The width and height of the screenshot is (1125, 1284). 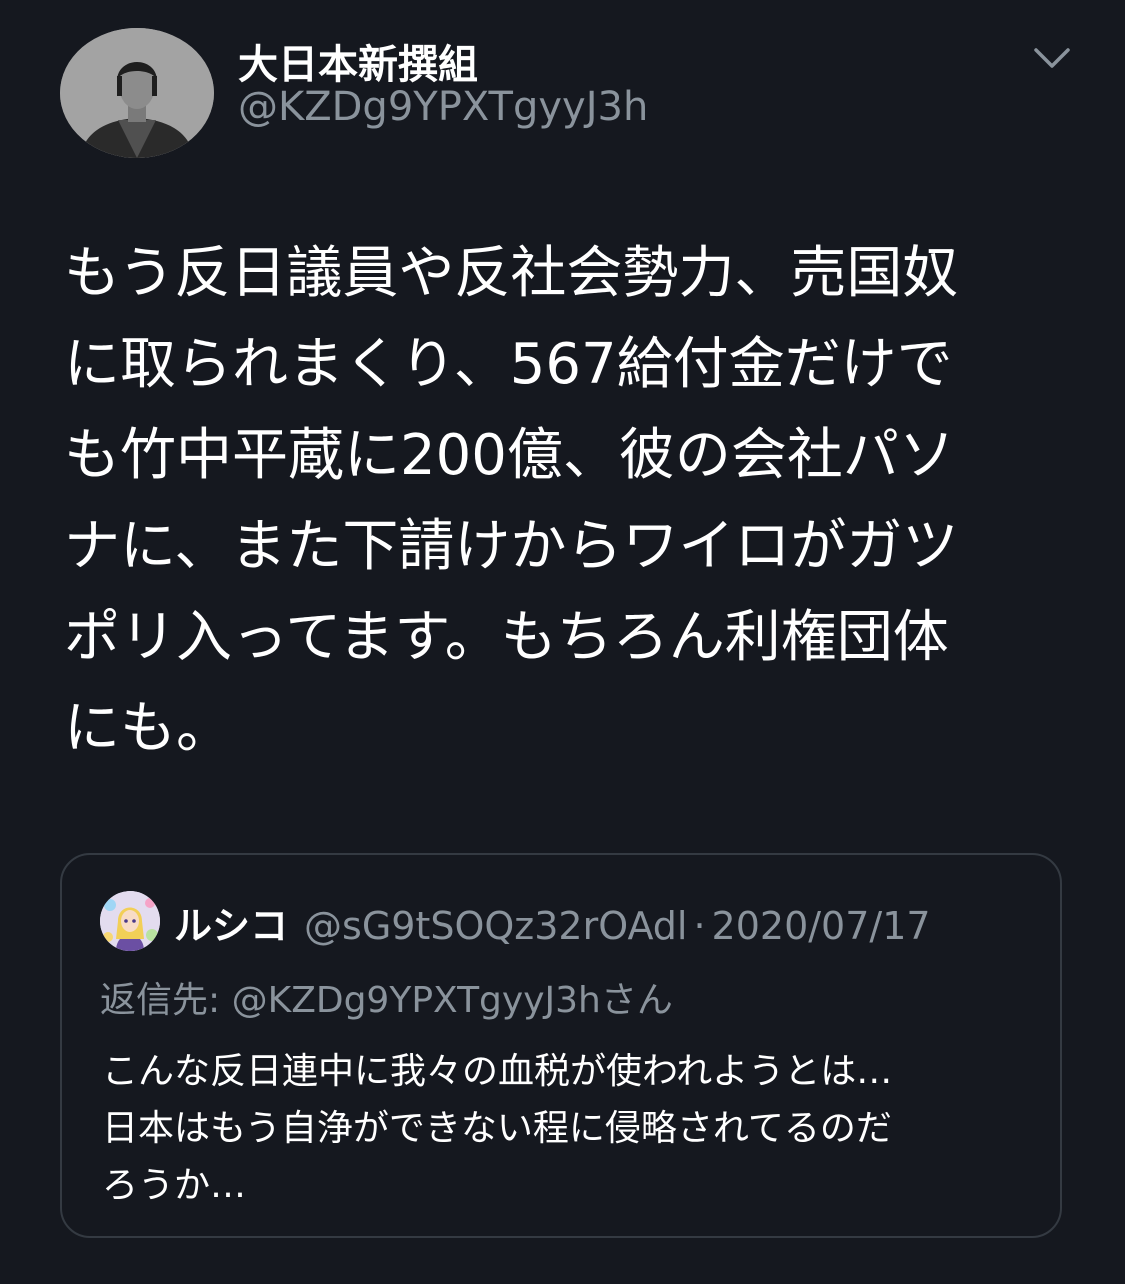 What do you see at coordinates (443, 107) in the screenshot?
I see `author-handle: @KZDg9YPXTgyyJ3h` at bounding box center [443, 107].